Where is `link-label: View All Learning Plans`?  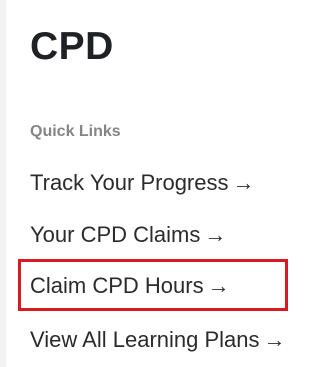
link-label: View All Learning Plans is located at coordinates (145, 339).